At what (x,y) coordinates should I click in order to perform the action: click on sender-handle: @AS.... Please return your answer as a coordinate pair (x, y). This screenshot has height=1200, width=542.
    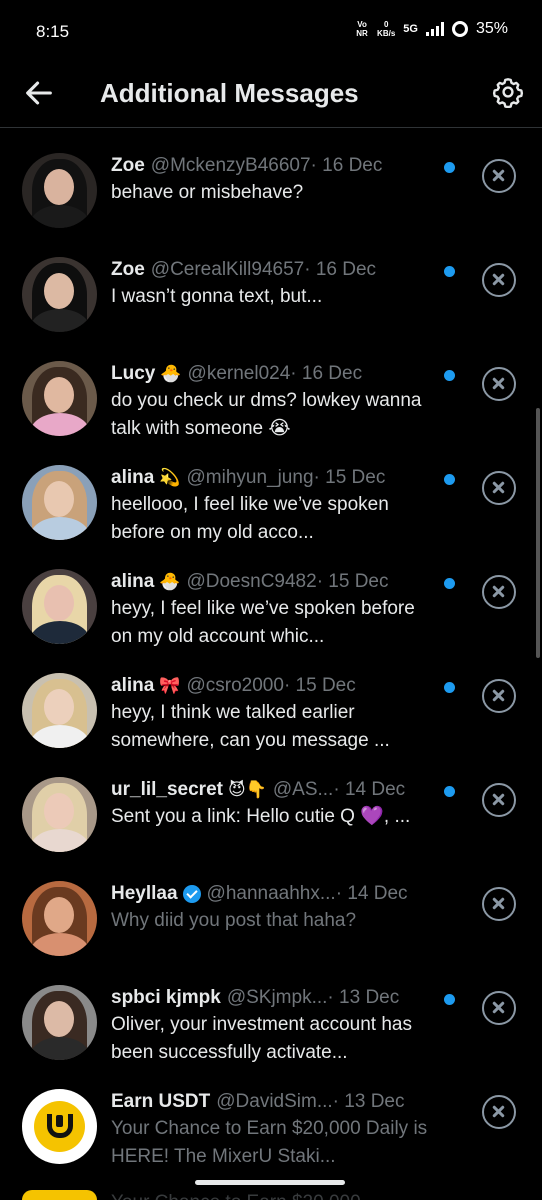
    Looking at the image, I should click on (303, 789).